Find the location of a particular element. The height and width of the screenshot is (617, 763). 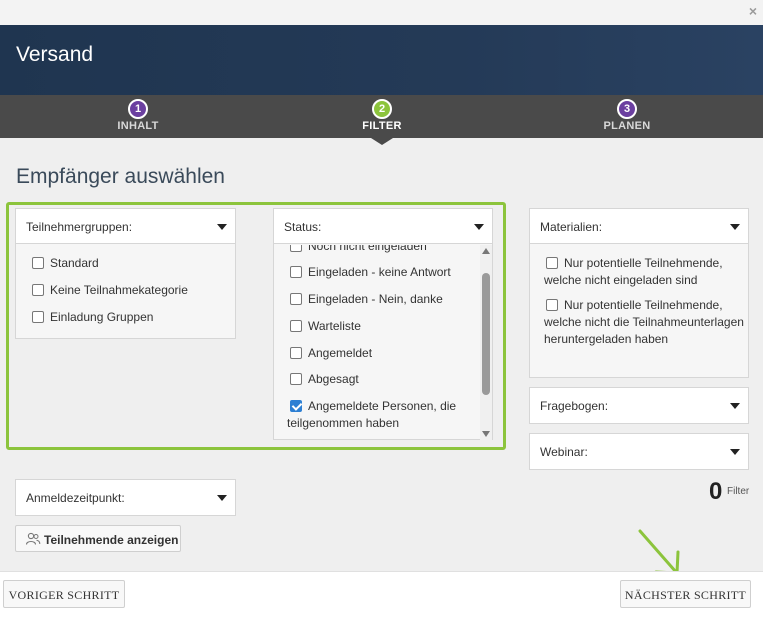

step-inhalt: 1 INHALT is located at coordinates (138, 113).